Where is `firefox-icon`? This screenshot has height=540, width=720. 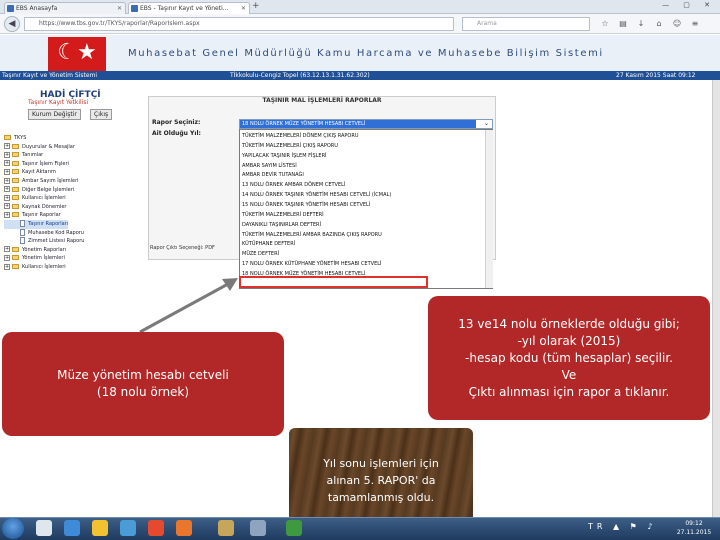 firefox-icon is located at coordinates (184, 528).